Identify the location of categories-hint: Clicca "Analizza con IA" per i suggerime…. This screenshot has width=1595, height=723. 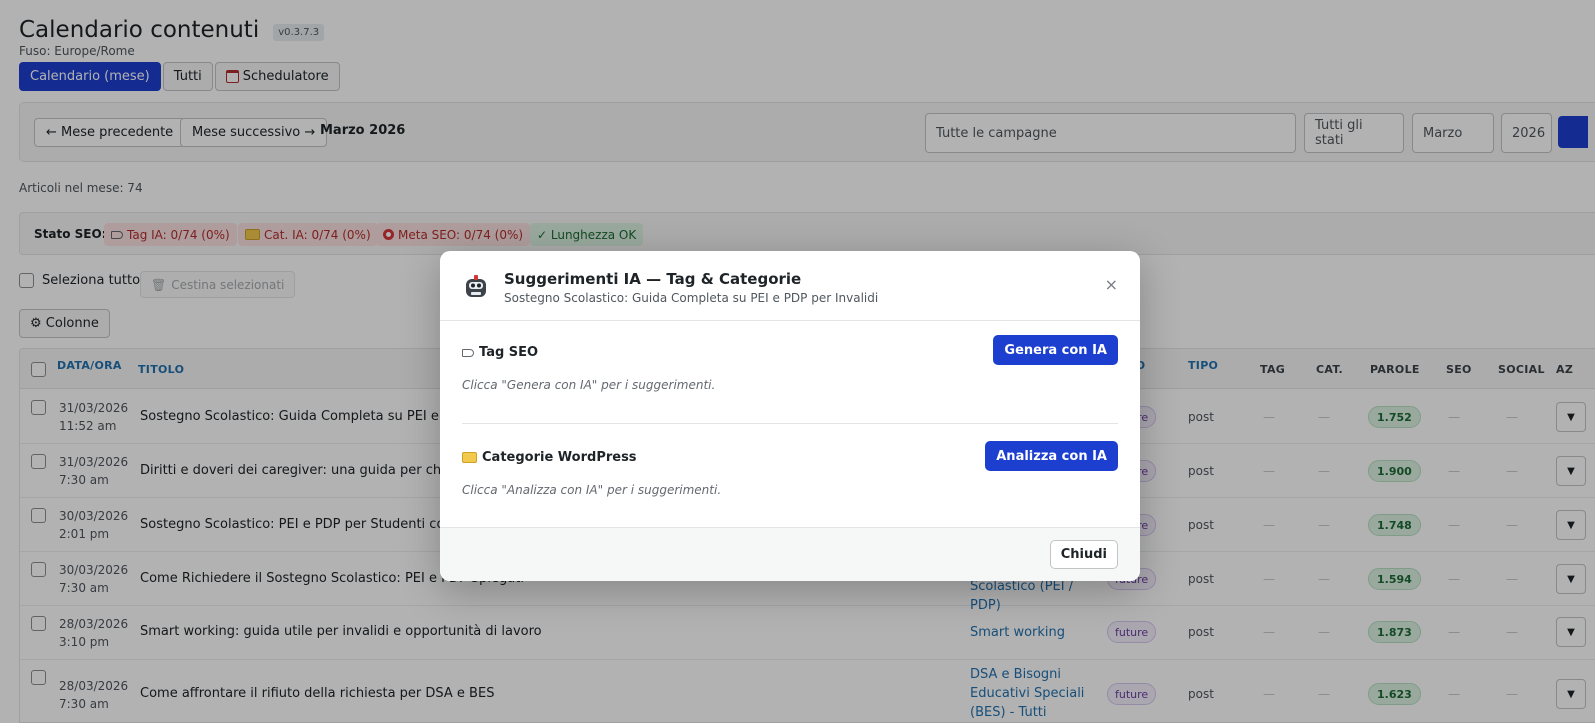
(592, 490).